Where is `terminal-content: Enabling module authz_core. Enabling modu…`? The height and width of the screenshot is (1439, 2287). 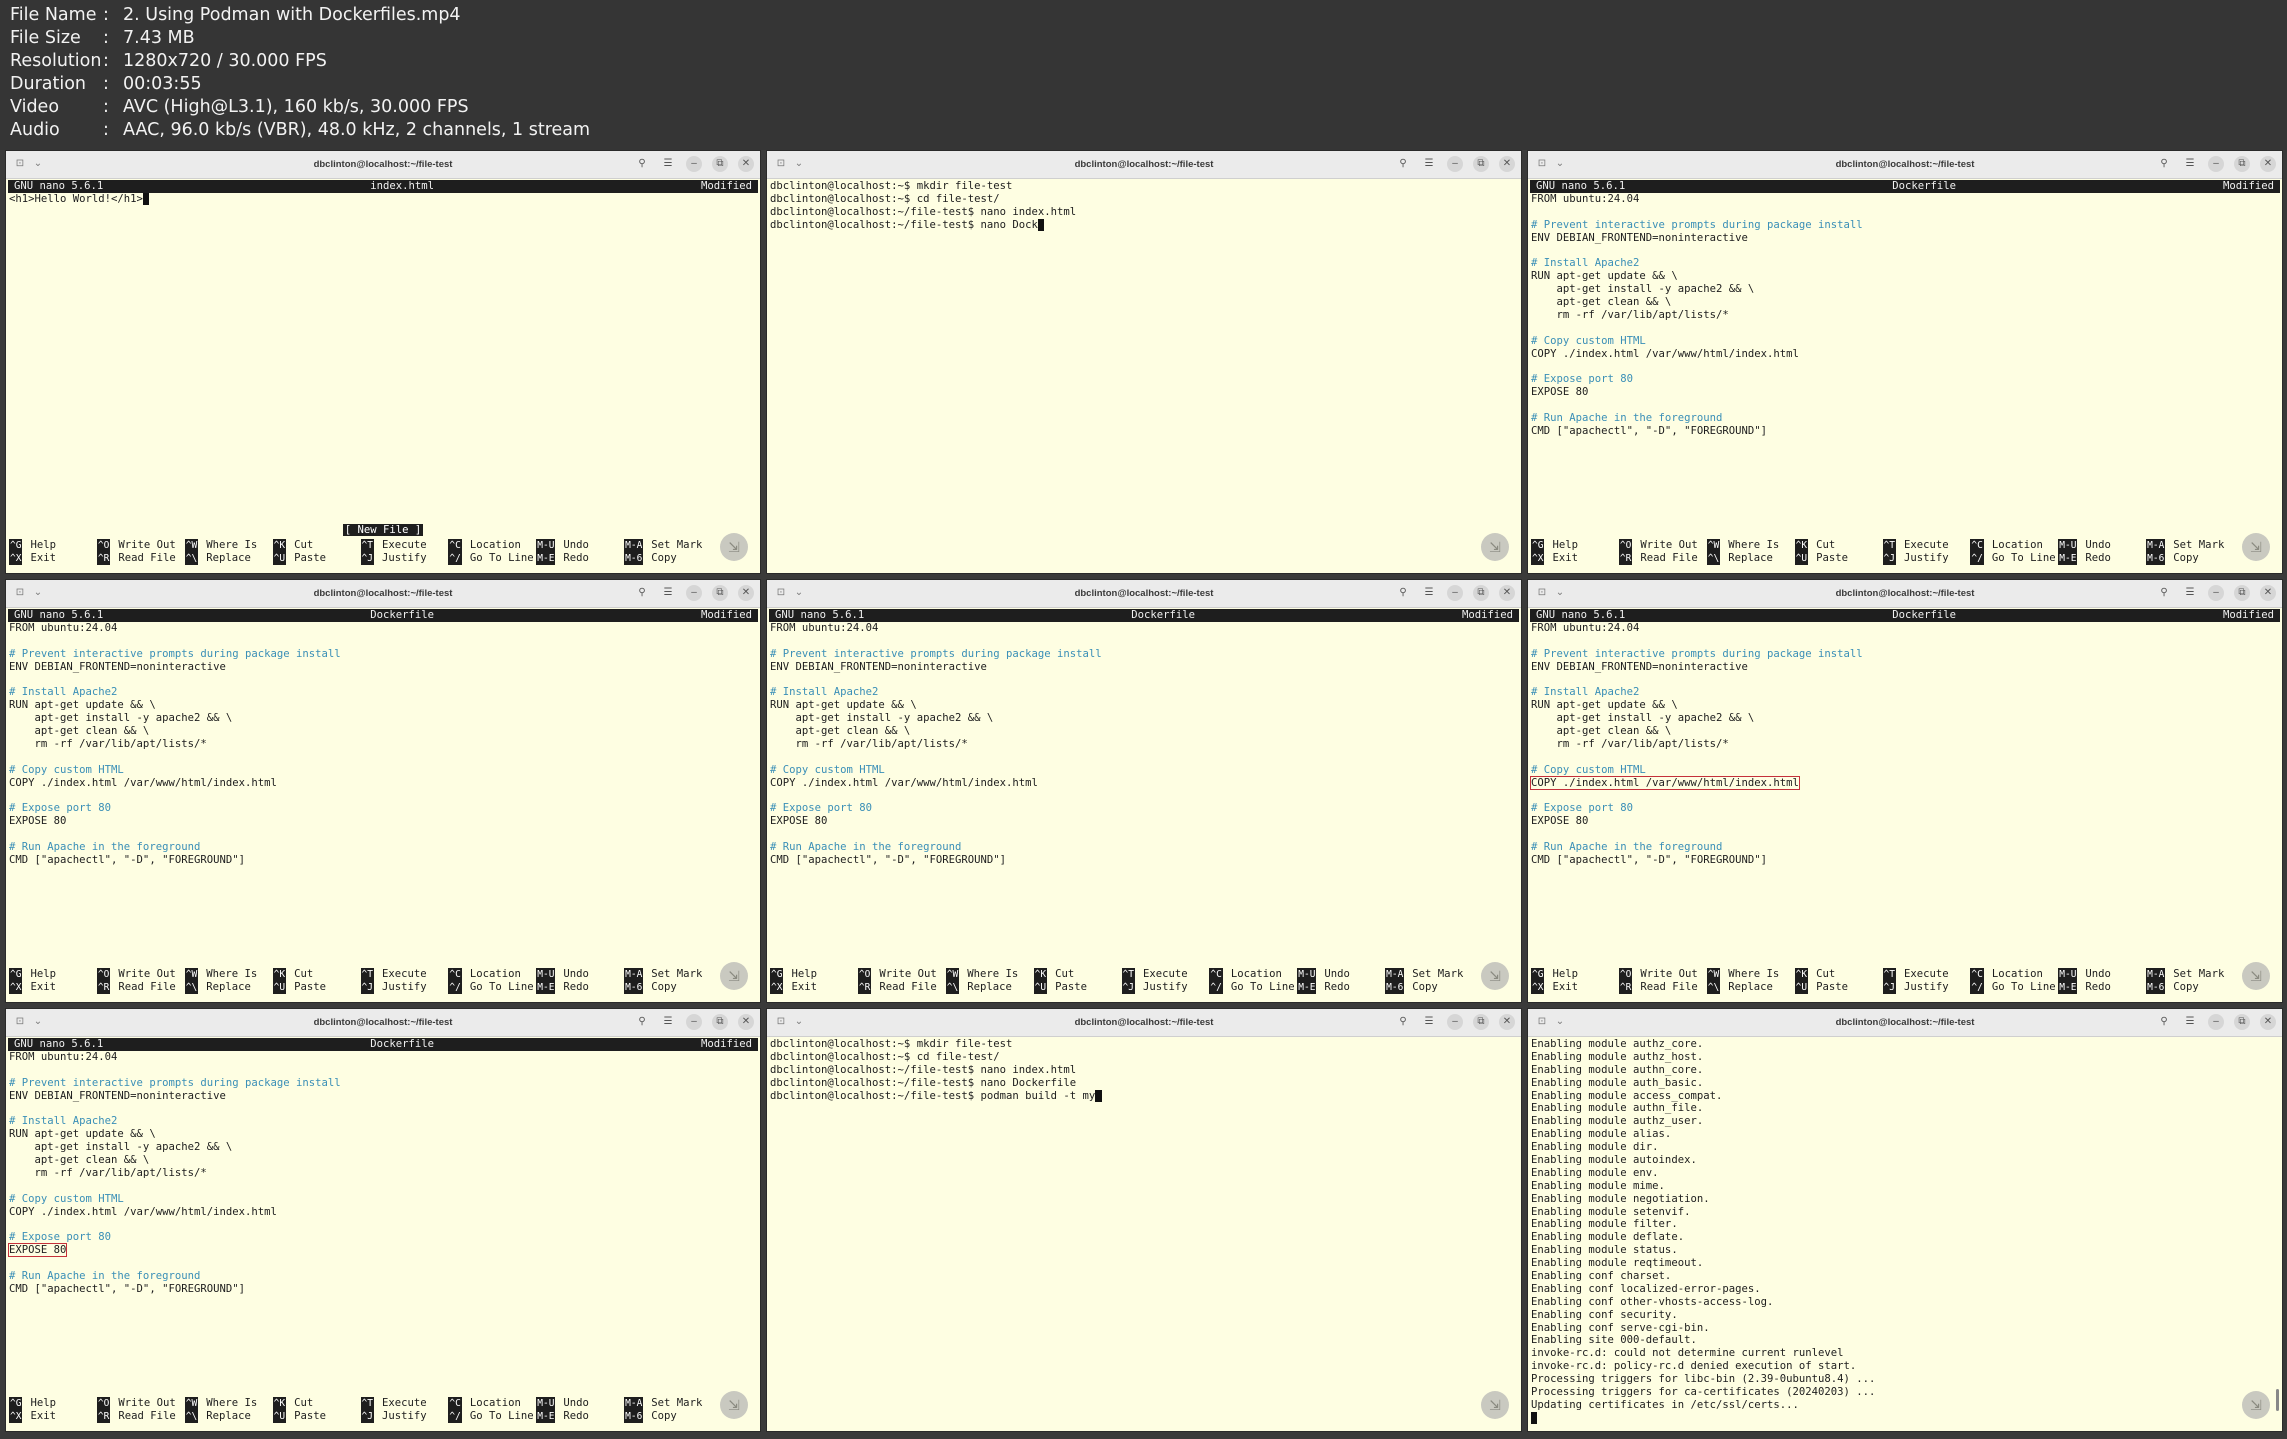
terminal-content: Enabling module authz_core. Enabling modu… is located at coordinates (1905, 1234).